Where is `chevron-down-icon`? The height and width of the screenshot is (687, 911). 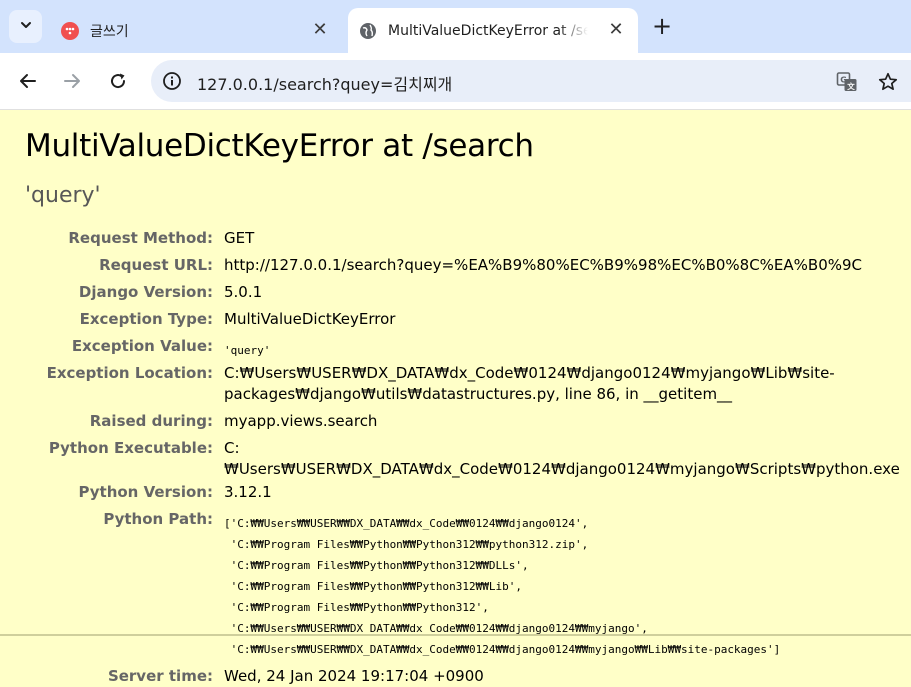
chevron-down-icon is located at coordinates (26, 26).